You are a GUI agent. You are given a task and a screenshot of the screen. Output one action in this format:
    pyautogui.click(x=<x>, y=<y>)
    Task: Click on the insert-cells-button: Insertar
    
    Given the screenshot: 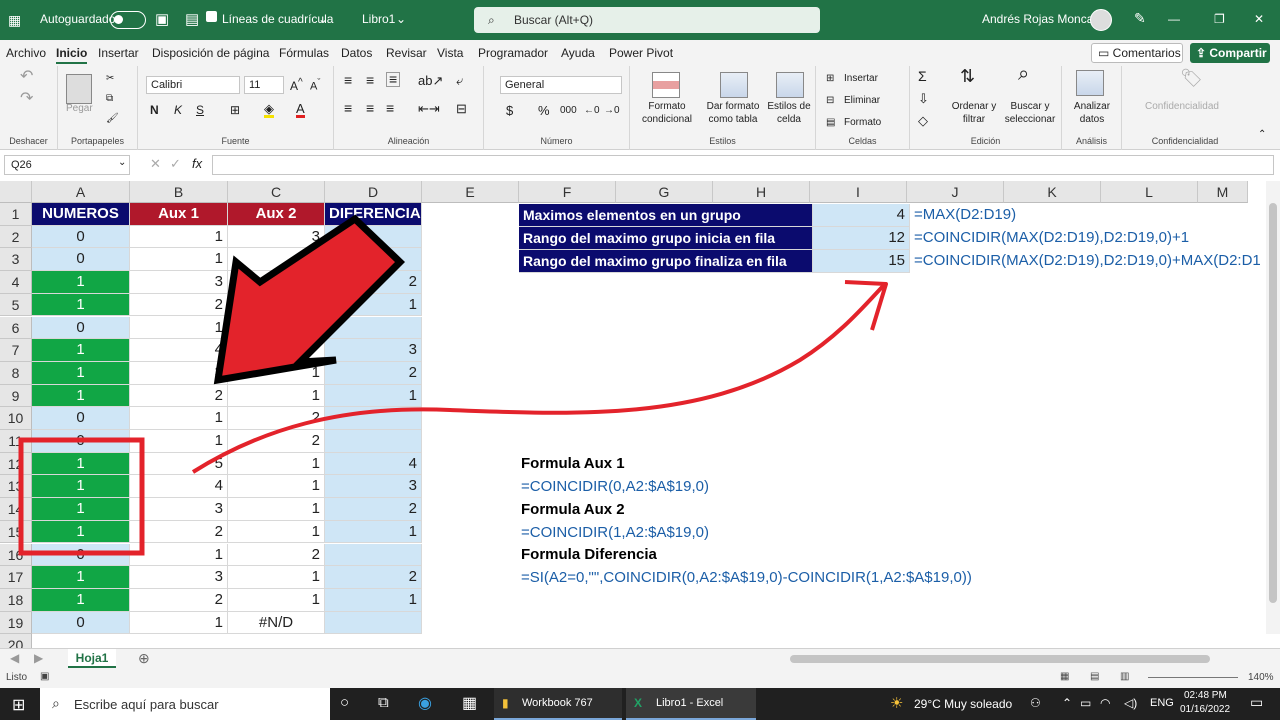 What is the action you would take?
    pyautogui.click(x=861, y=78)
    